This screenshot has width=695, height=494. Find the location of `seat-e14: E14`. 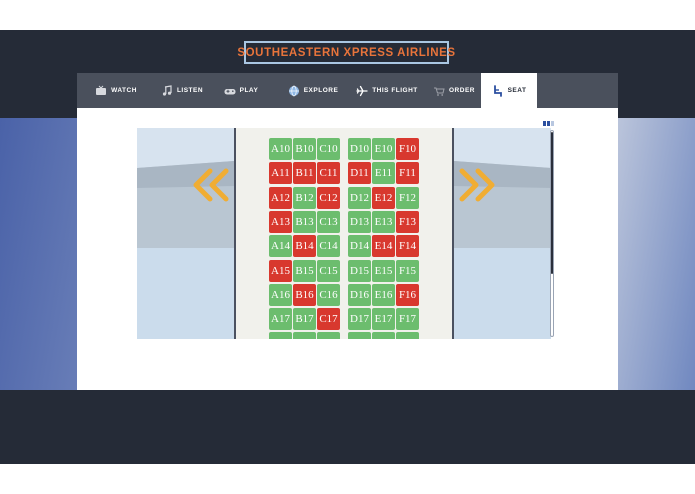

seat-e14: E14 is located at coordinates (383, 246).